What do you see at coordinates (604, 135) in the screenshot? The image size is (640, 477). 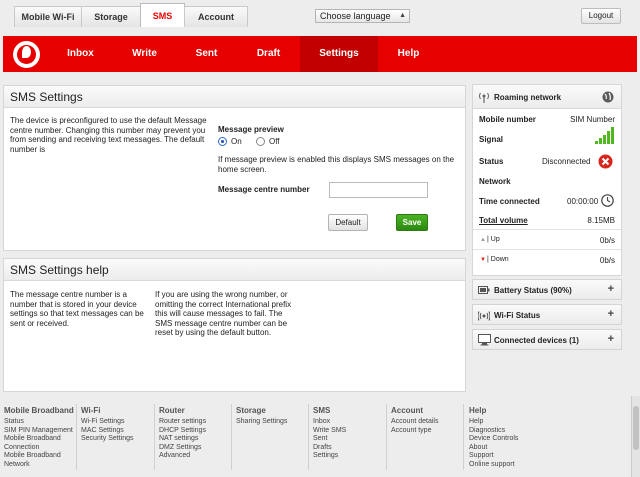 I see `signal-bars-icon` at bounding box center [604, 135].